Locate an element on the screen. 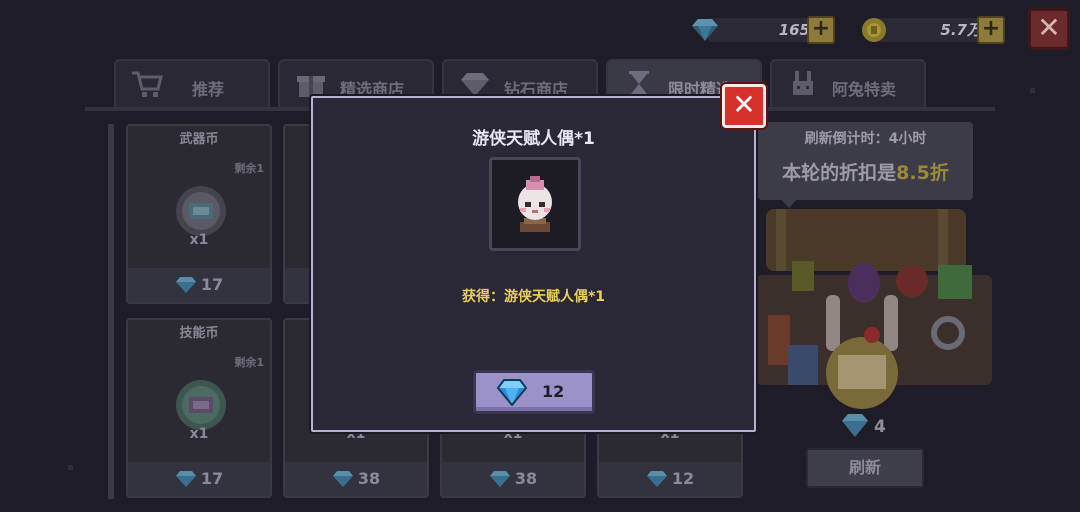 The image size is (1080, 512). buy-button: 12 is located at coordinates (534, 392).